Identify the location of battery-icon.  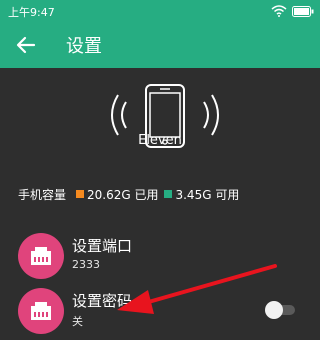
(303, 11).